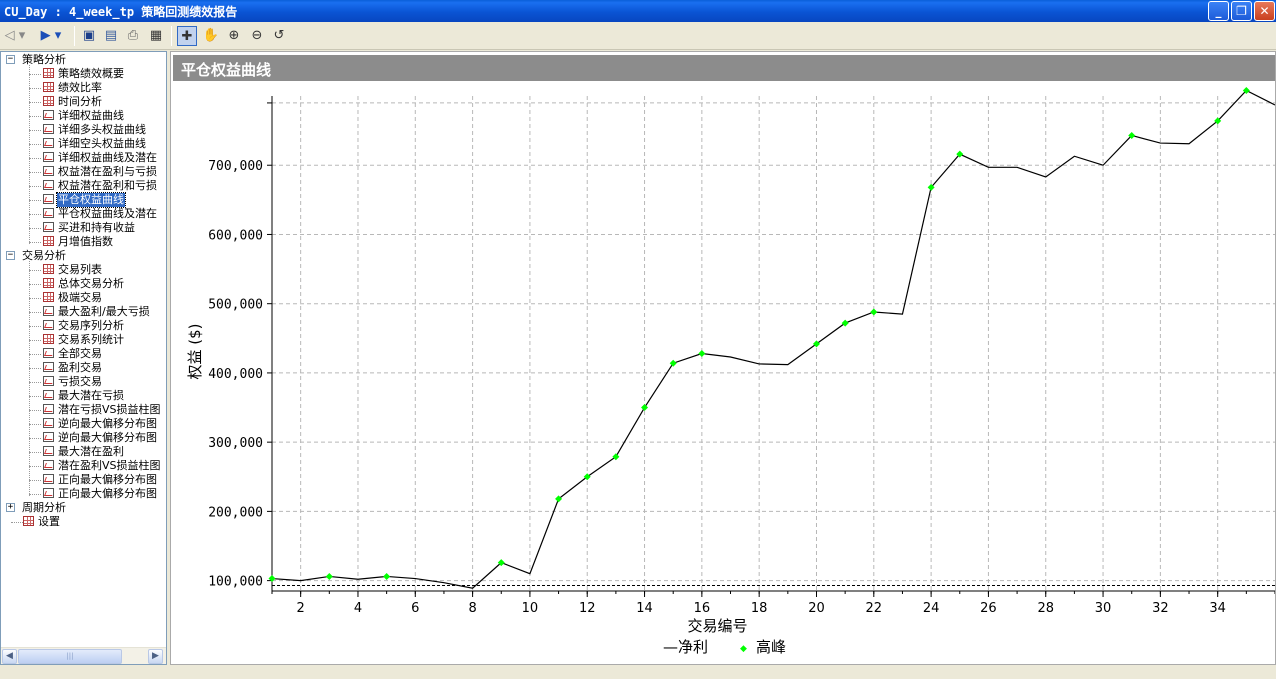 This screenshot has height=679, width=1276. Describe the element at coordinates (84, 396) in the screenshot. I see `tree-item: 最大潜在亏损` at that location.